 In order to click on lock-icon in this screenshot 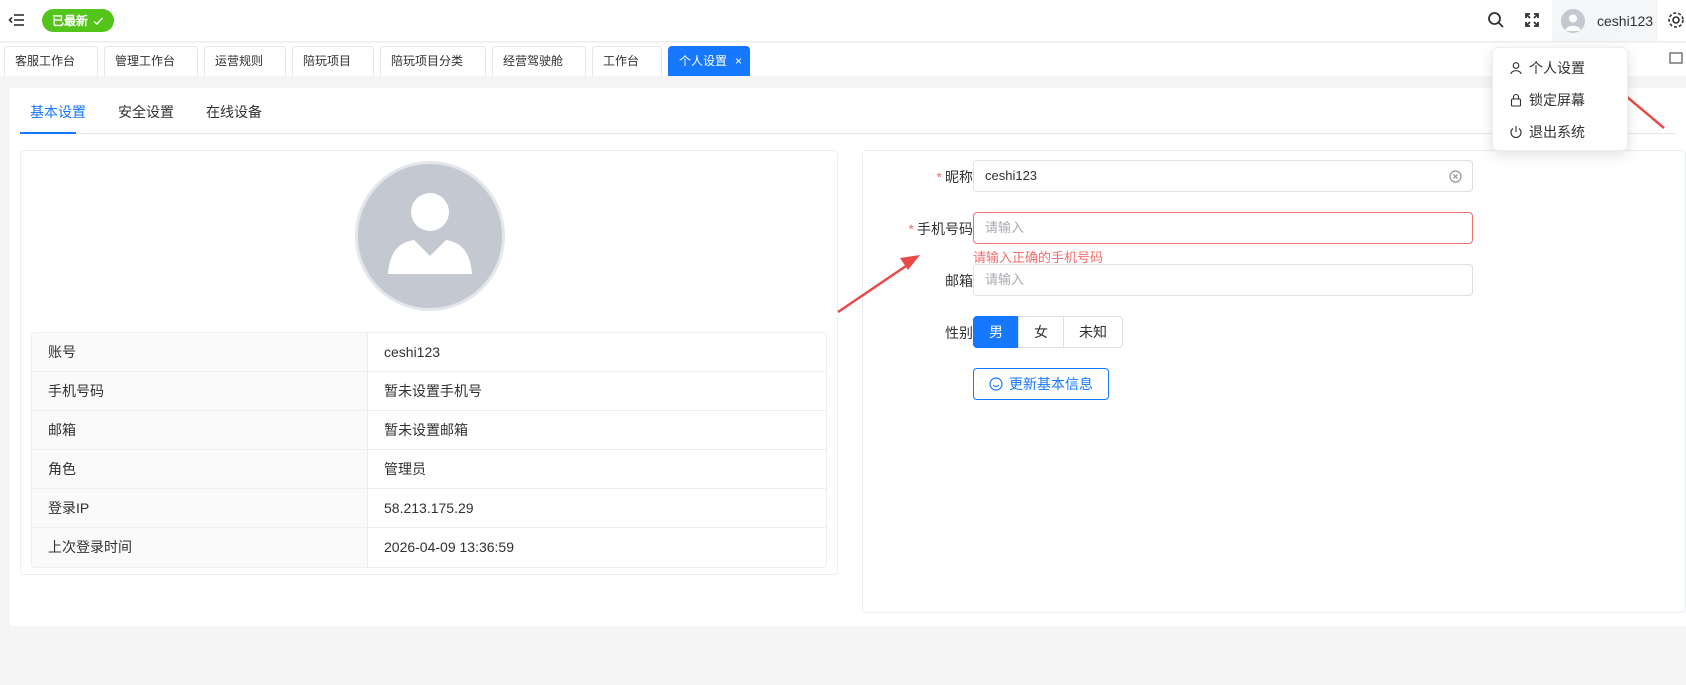, I will do `click(1516, 100)`.